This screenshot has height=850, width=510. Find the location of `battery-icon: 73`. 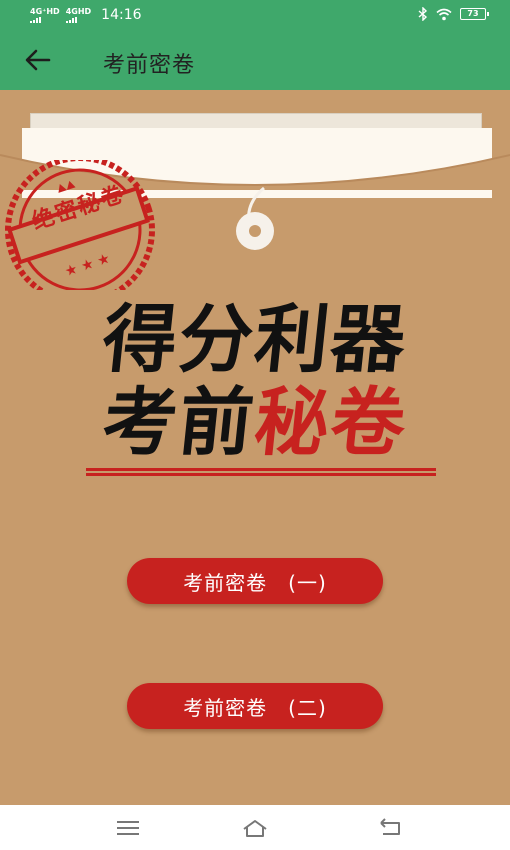

battery-icon: 73 is located at coordinates (474, 14).